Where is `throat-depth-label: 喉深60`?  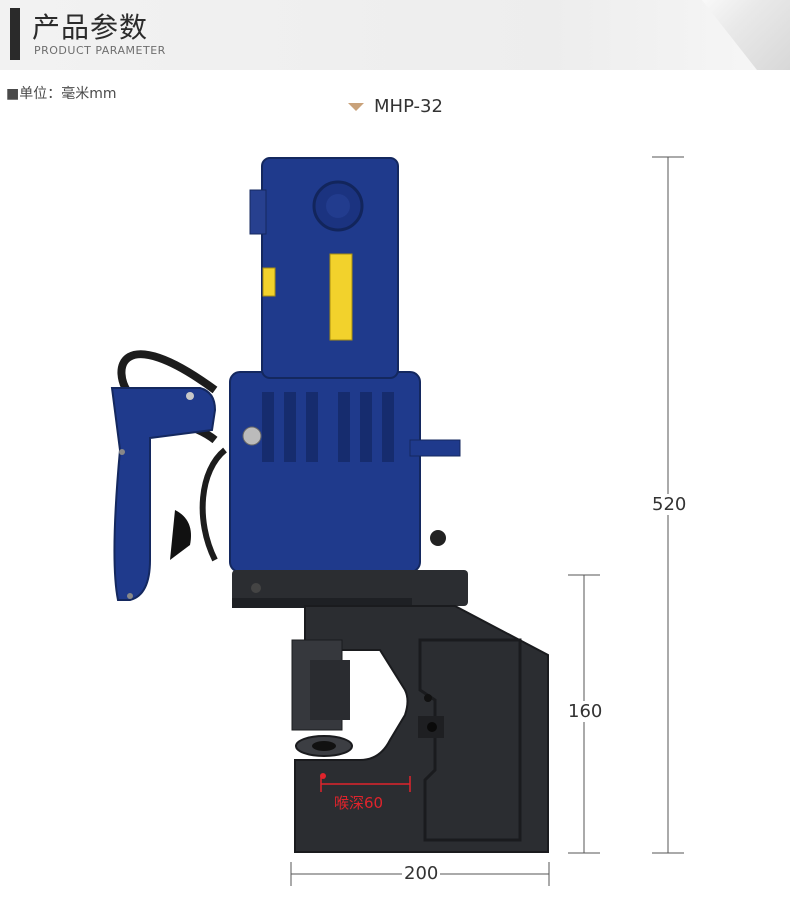
throat-depth-label: 喉深60 is located at coordinates (359, 803).